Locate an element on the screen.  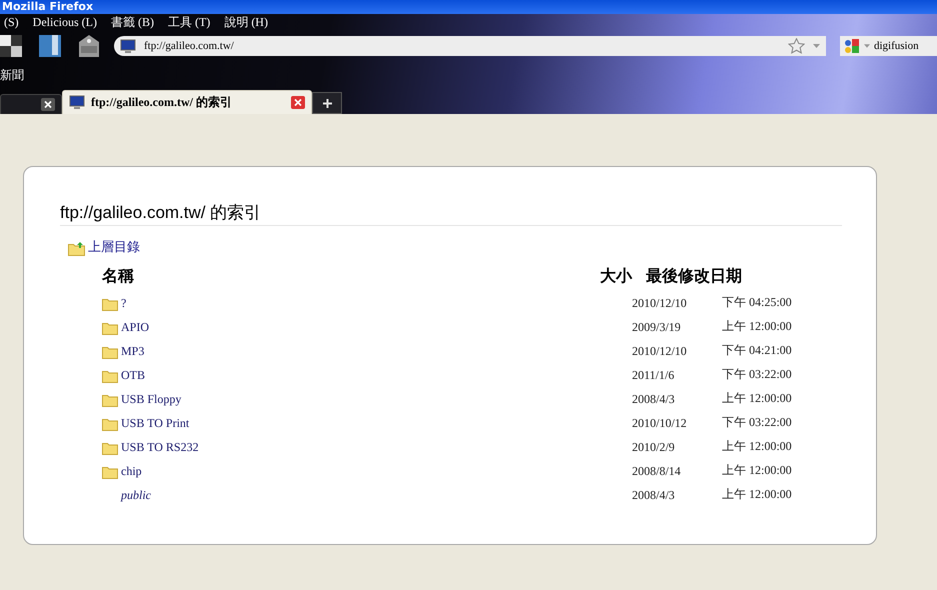
tag-icon is located at coordinates (89, 46).